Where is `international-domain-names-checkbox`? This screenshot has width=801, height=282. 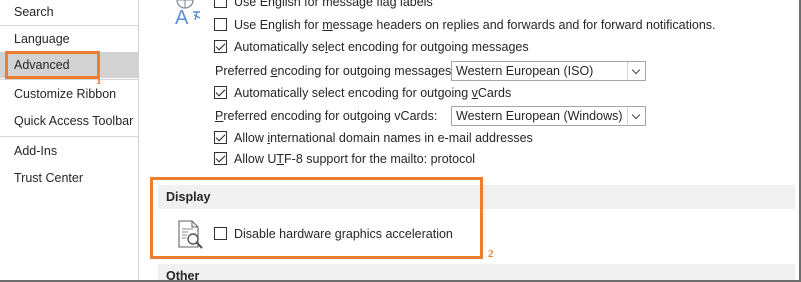
international-domain-names-checkbox is located at coordinates (220, 137).